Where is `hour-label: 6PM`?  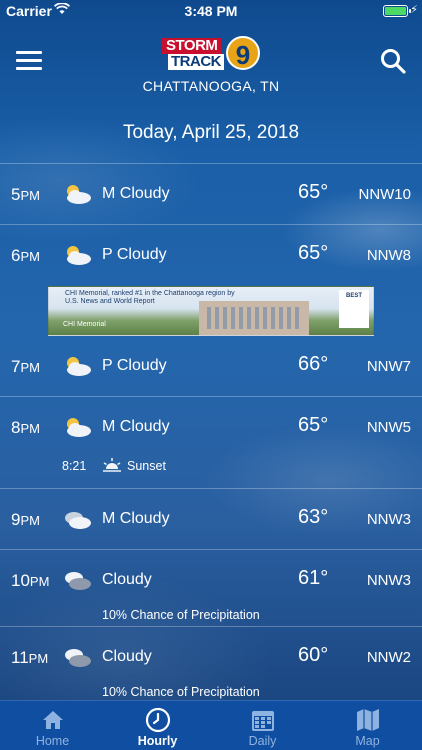 hour-label: 6PM is located at coordinates (25, 255).